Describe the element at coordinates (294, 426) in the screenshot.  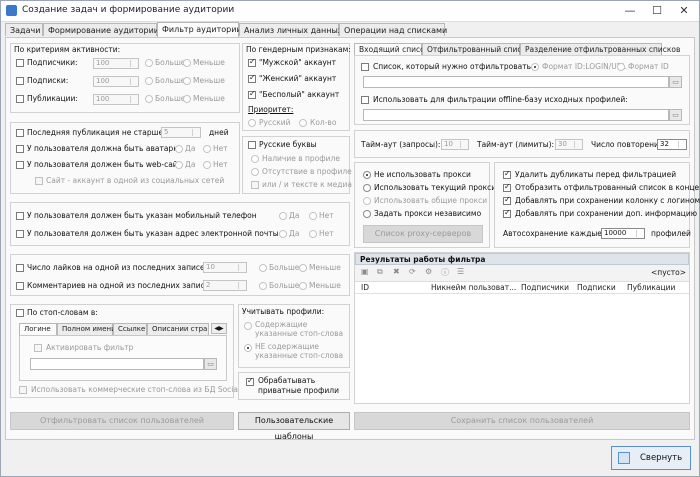
I see `user-templates-button: Пользовательские шаблоны` at that location.